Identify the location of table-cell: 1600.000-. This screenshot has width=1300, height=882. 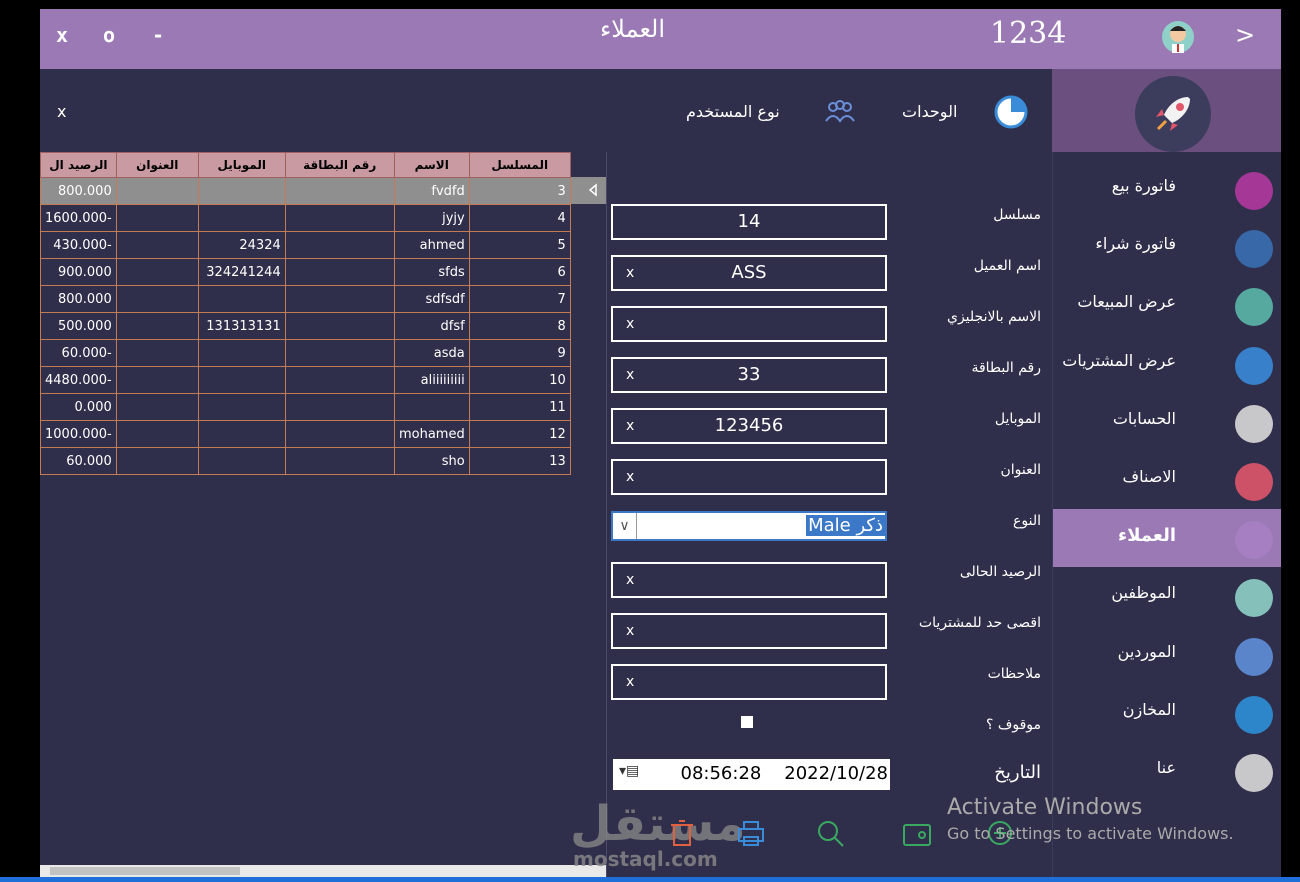
(78, 218).